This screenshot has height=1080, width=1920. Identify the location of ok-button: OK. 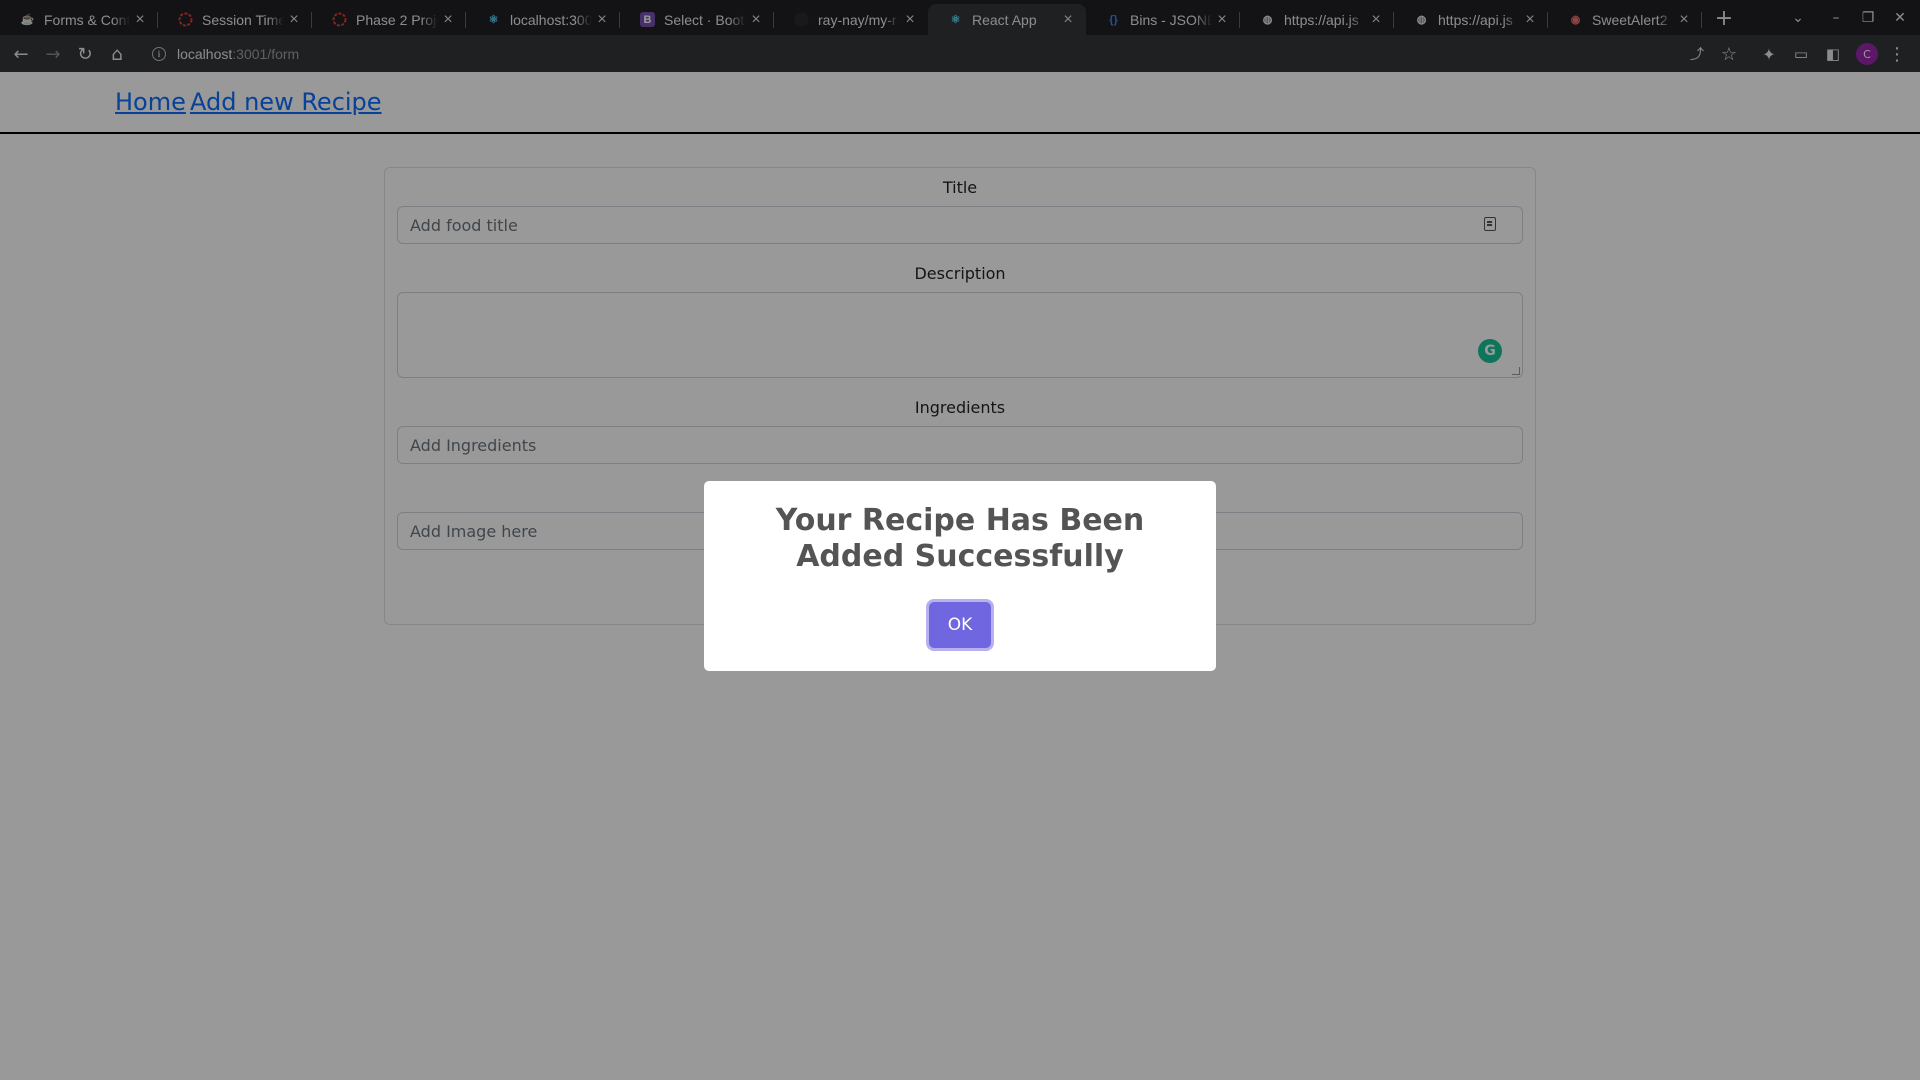
(960, 625).